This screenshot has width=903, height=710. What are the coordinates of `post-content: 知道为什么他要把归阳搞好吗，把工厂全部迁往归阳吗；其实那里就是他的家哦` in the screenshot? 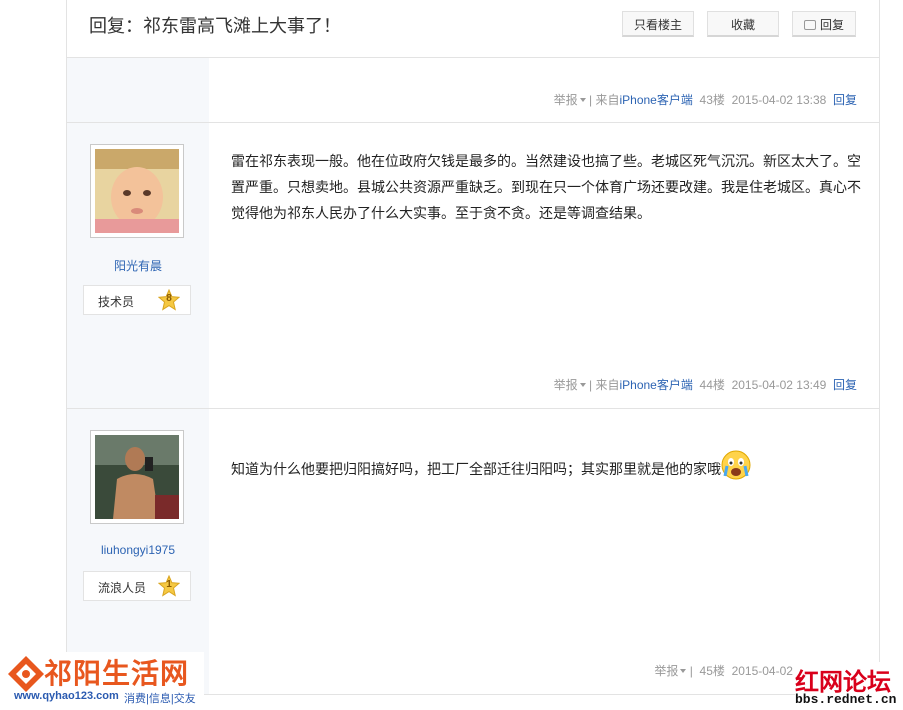 It's located at (546, 466).